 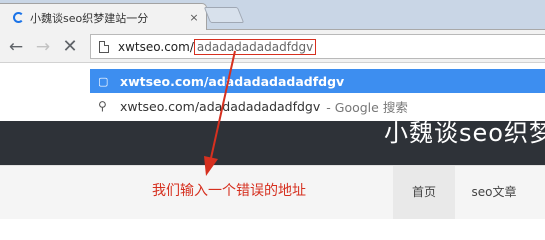 What do you see at coordinates (156, 46) in the screenshot?
I see `url-host: xwtseo.com/` at bounding box center [156, 46].